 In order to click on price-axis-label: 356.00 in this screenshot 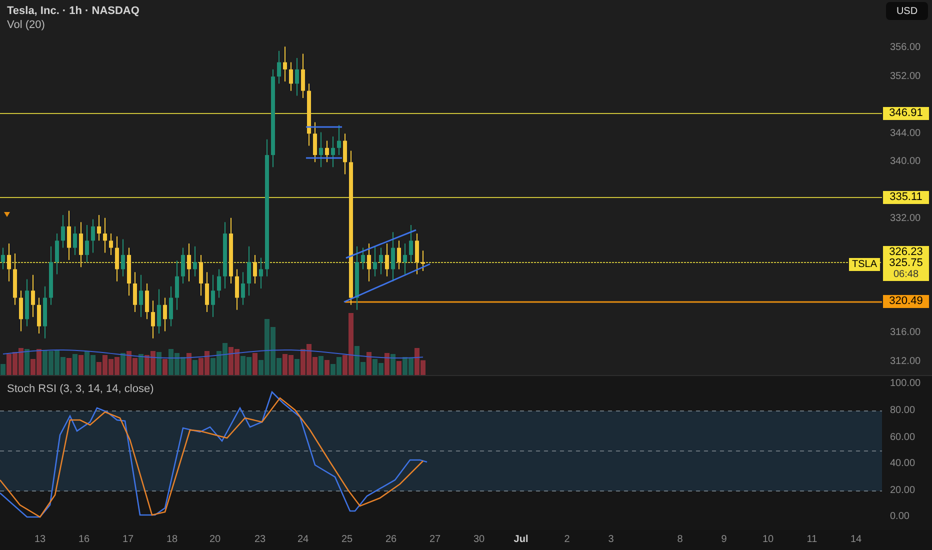, I will do `click(905, 48)`.